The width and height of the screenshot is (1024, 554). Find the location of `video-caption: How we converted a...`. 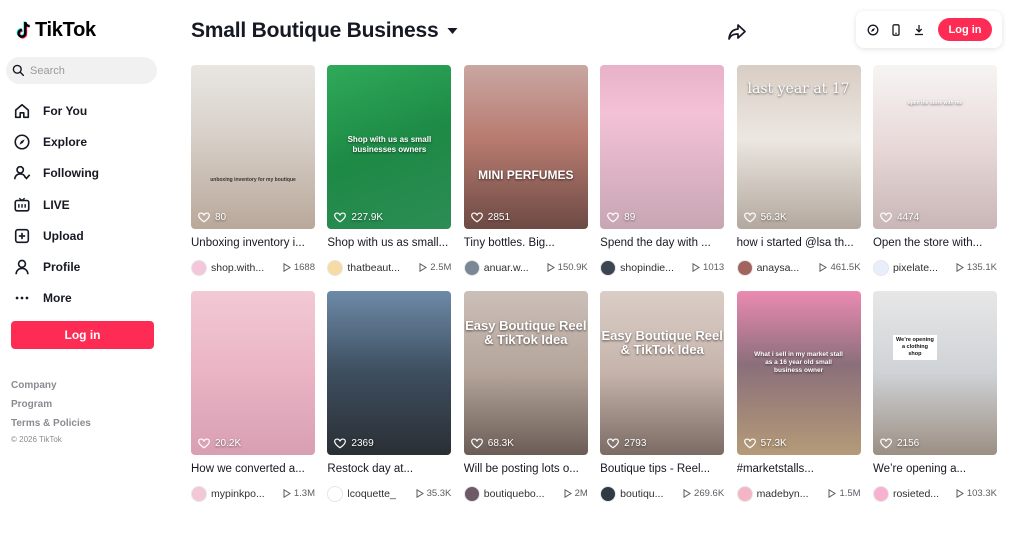

video-caption: How we converted a... is located at coordinates (253, 469).